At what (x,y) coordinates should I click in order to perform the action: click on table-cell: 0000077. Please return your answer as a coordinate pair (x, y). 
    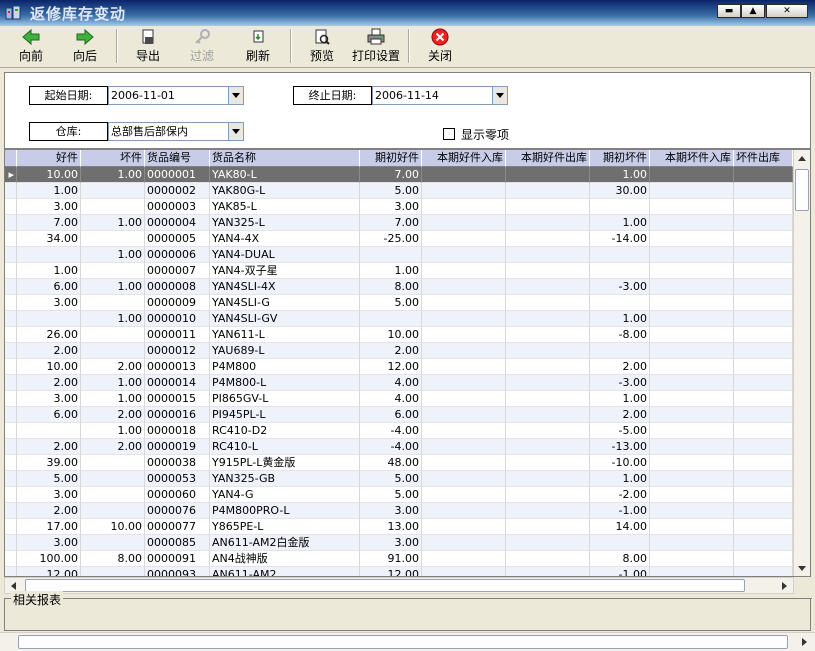
    Looking at the image, I should click on (177, 527).